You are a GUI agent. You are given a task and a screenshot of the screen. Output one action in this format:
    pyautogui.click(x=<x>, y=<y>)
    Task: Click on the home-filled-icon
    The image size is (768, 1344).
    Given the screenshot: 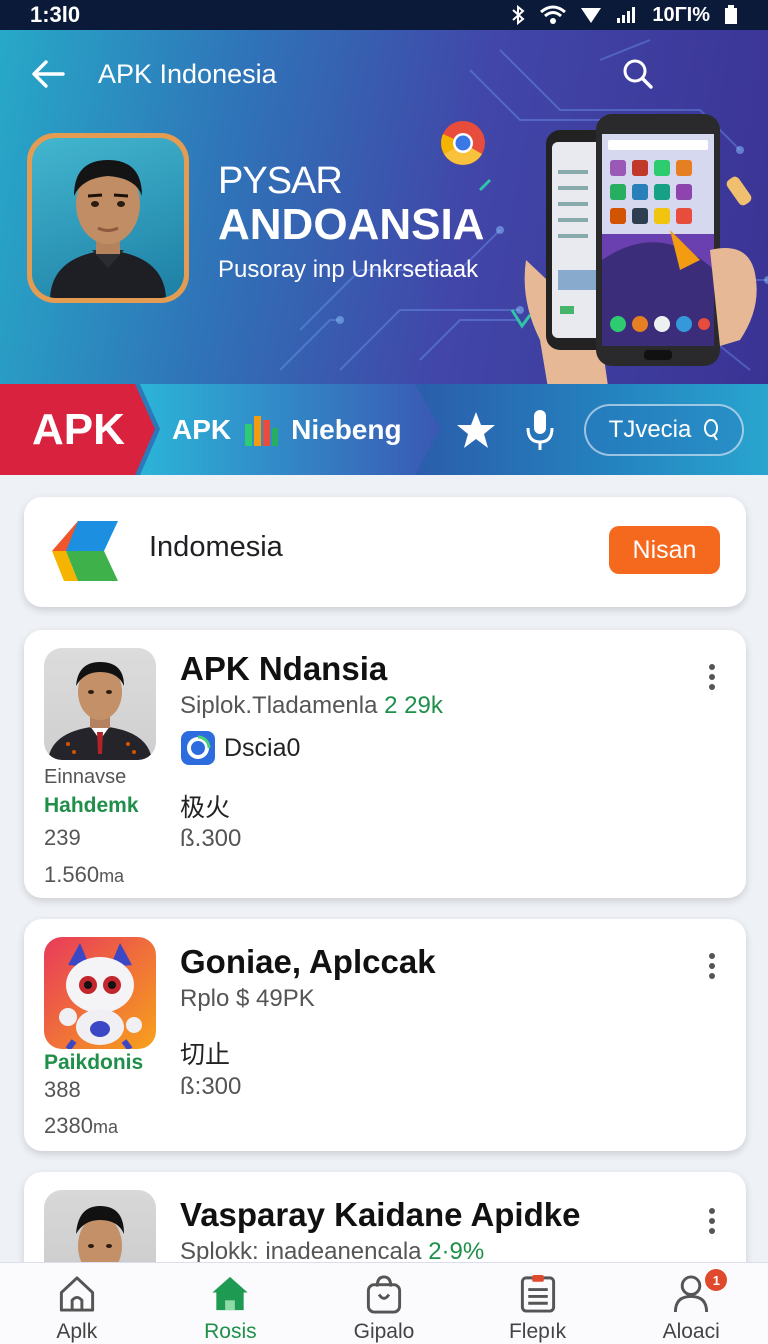 What is the action you would take?
    pyautogui.click(x=230, y=1293)
    